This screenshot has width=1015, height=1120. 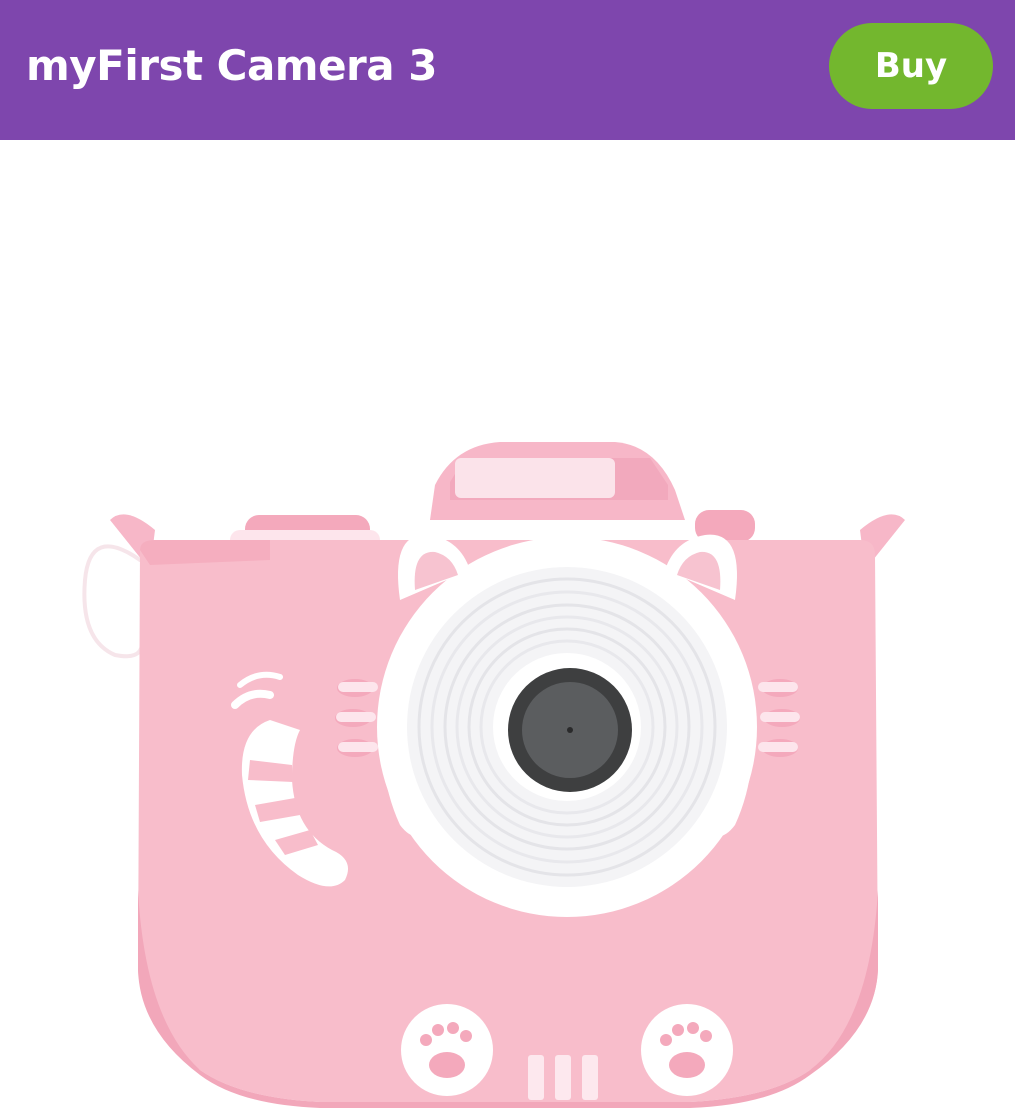 I want to click on buy-button: Buy, so click(x=911, y=66).